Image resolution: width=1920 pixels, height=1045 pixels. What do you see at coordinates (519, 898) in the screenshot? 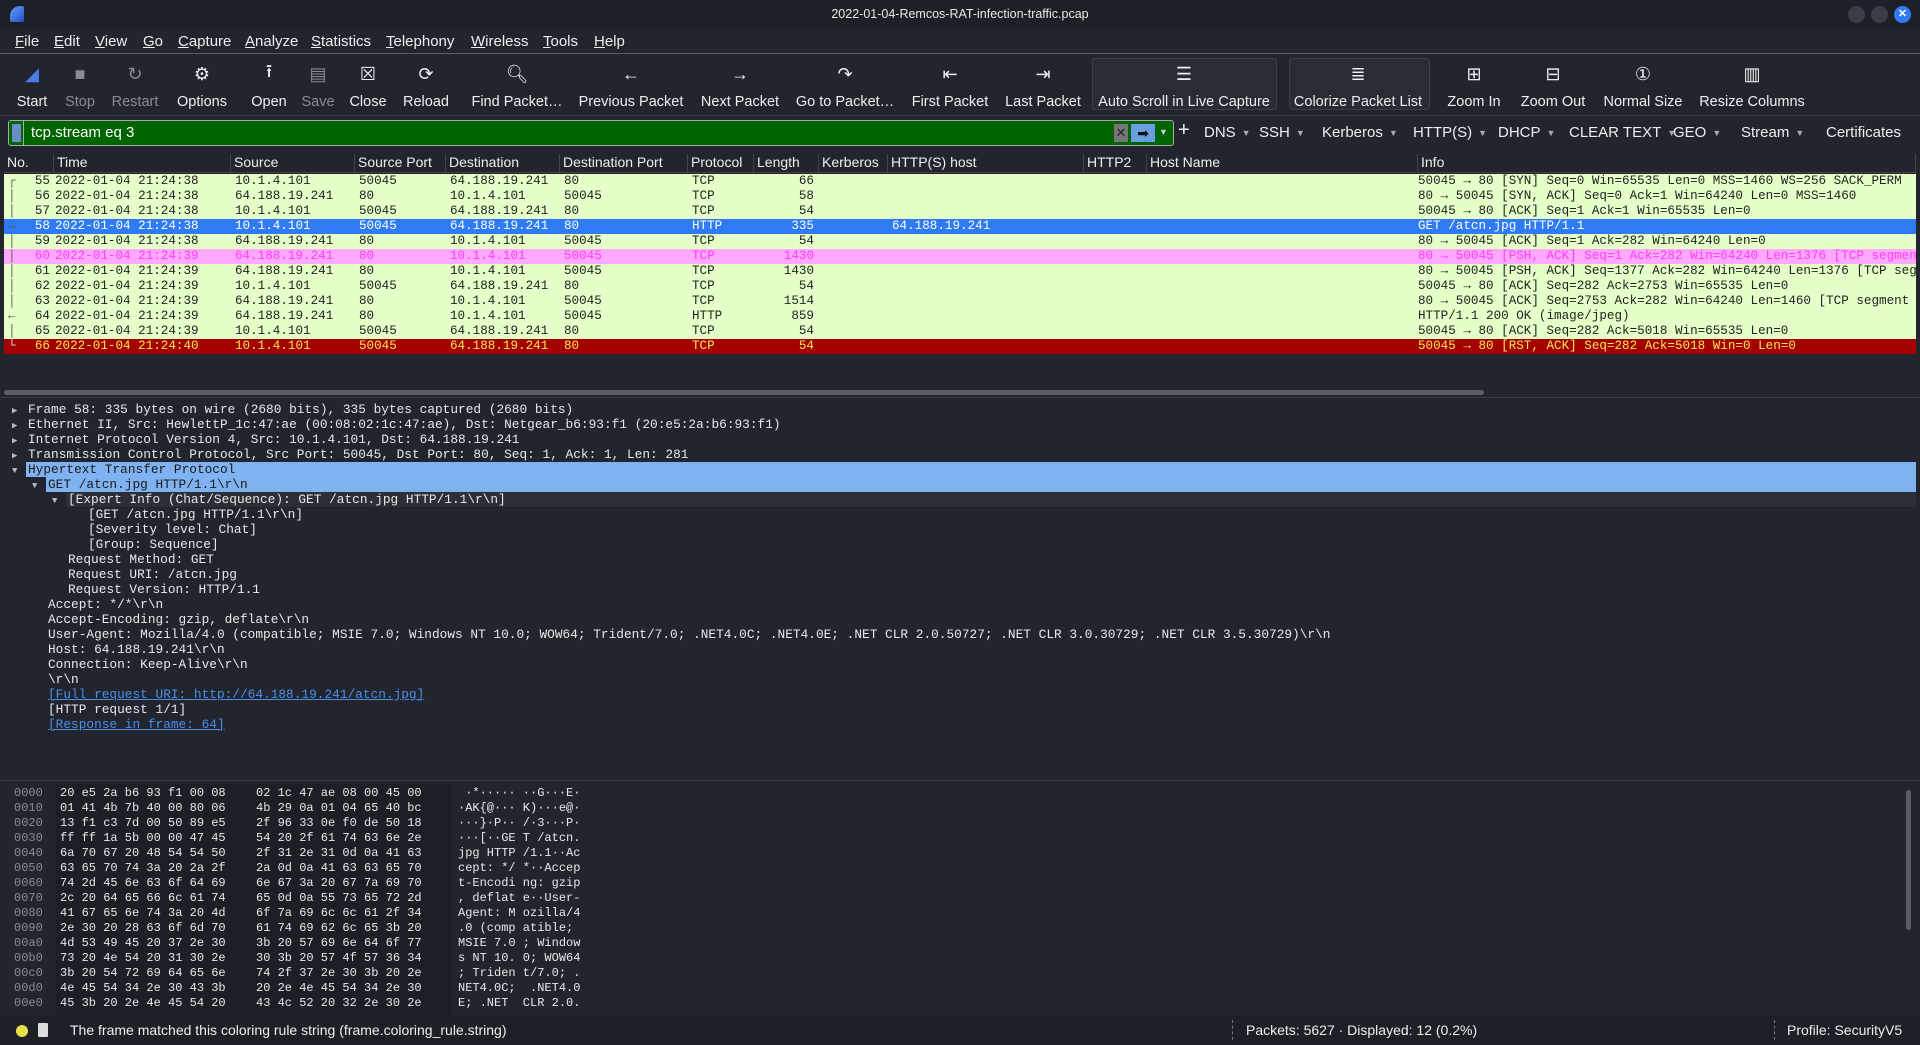
I see `hex-ascii: , deflat e··User-` at bounding box center [519, 898].